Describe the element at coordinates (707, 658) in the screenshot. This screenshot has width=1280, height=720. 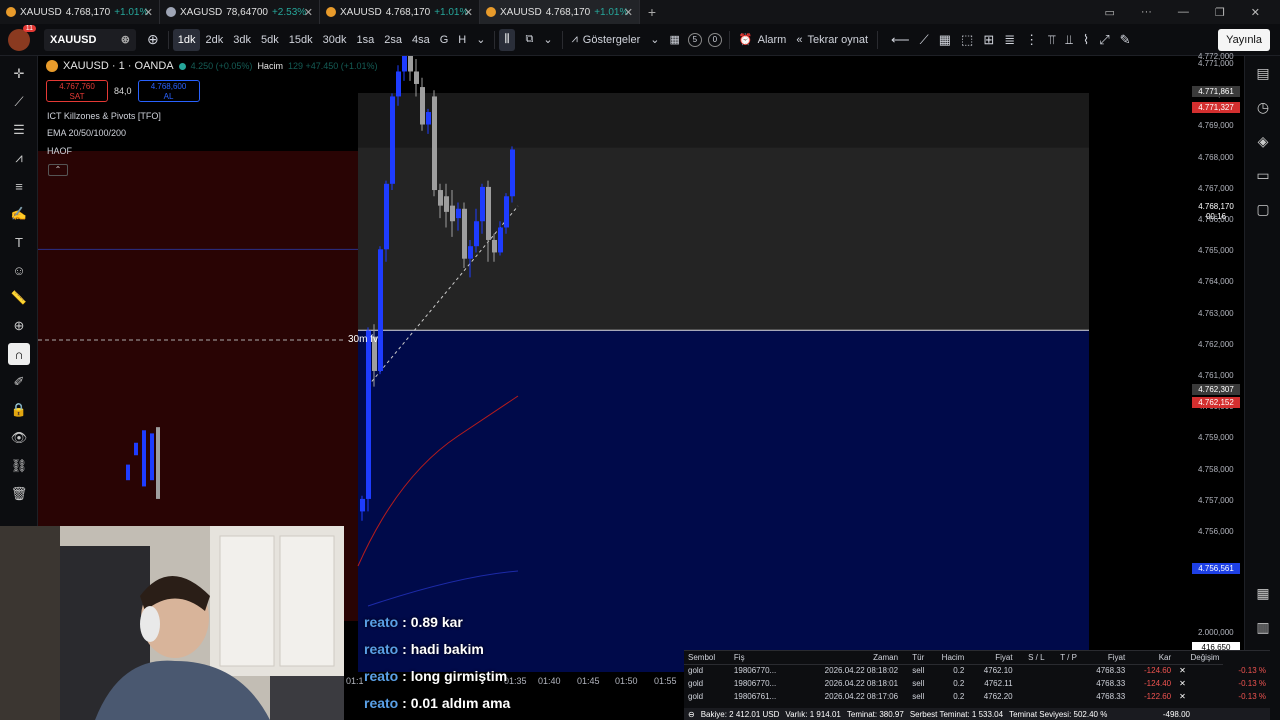
I see `column-header: Sembol` at that location.